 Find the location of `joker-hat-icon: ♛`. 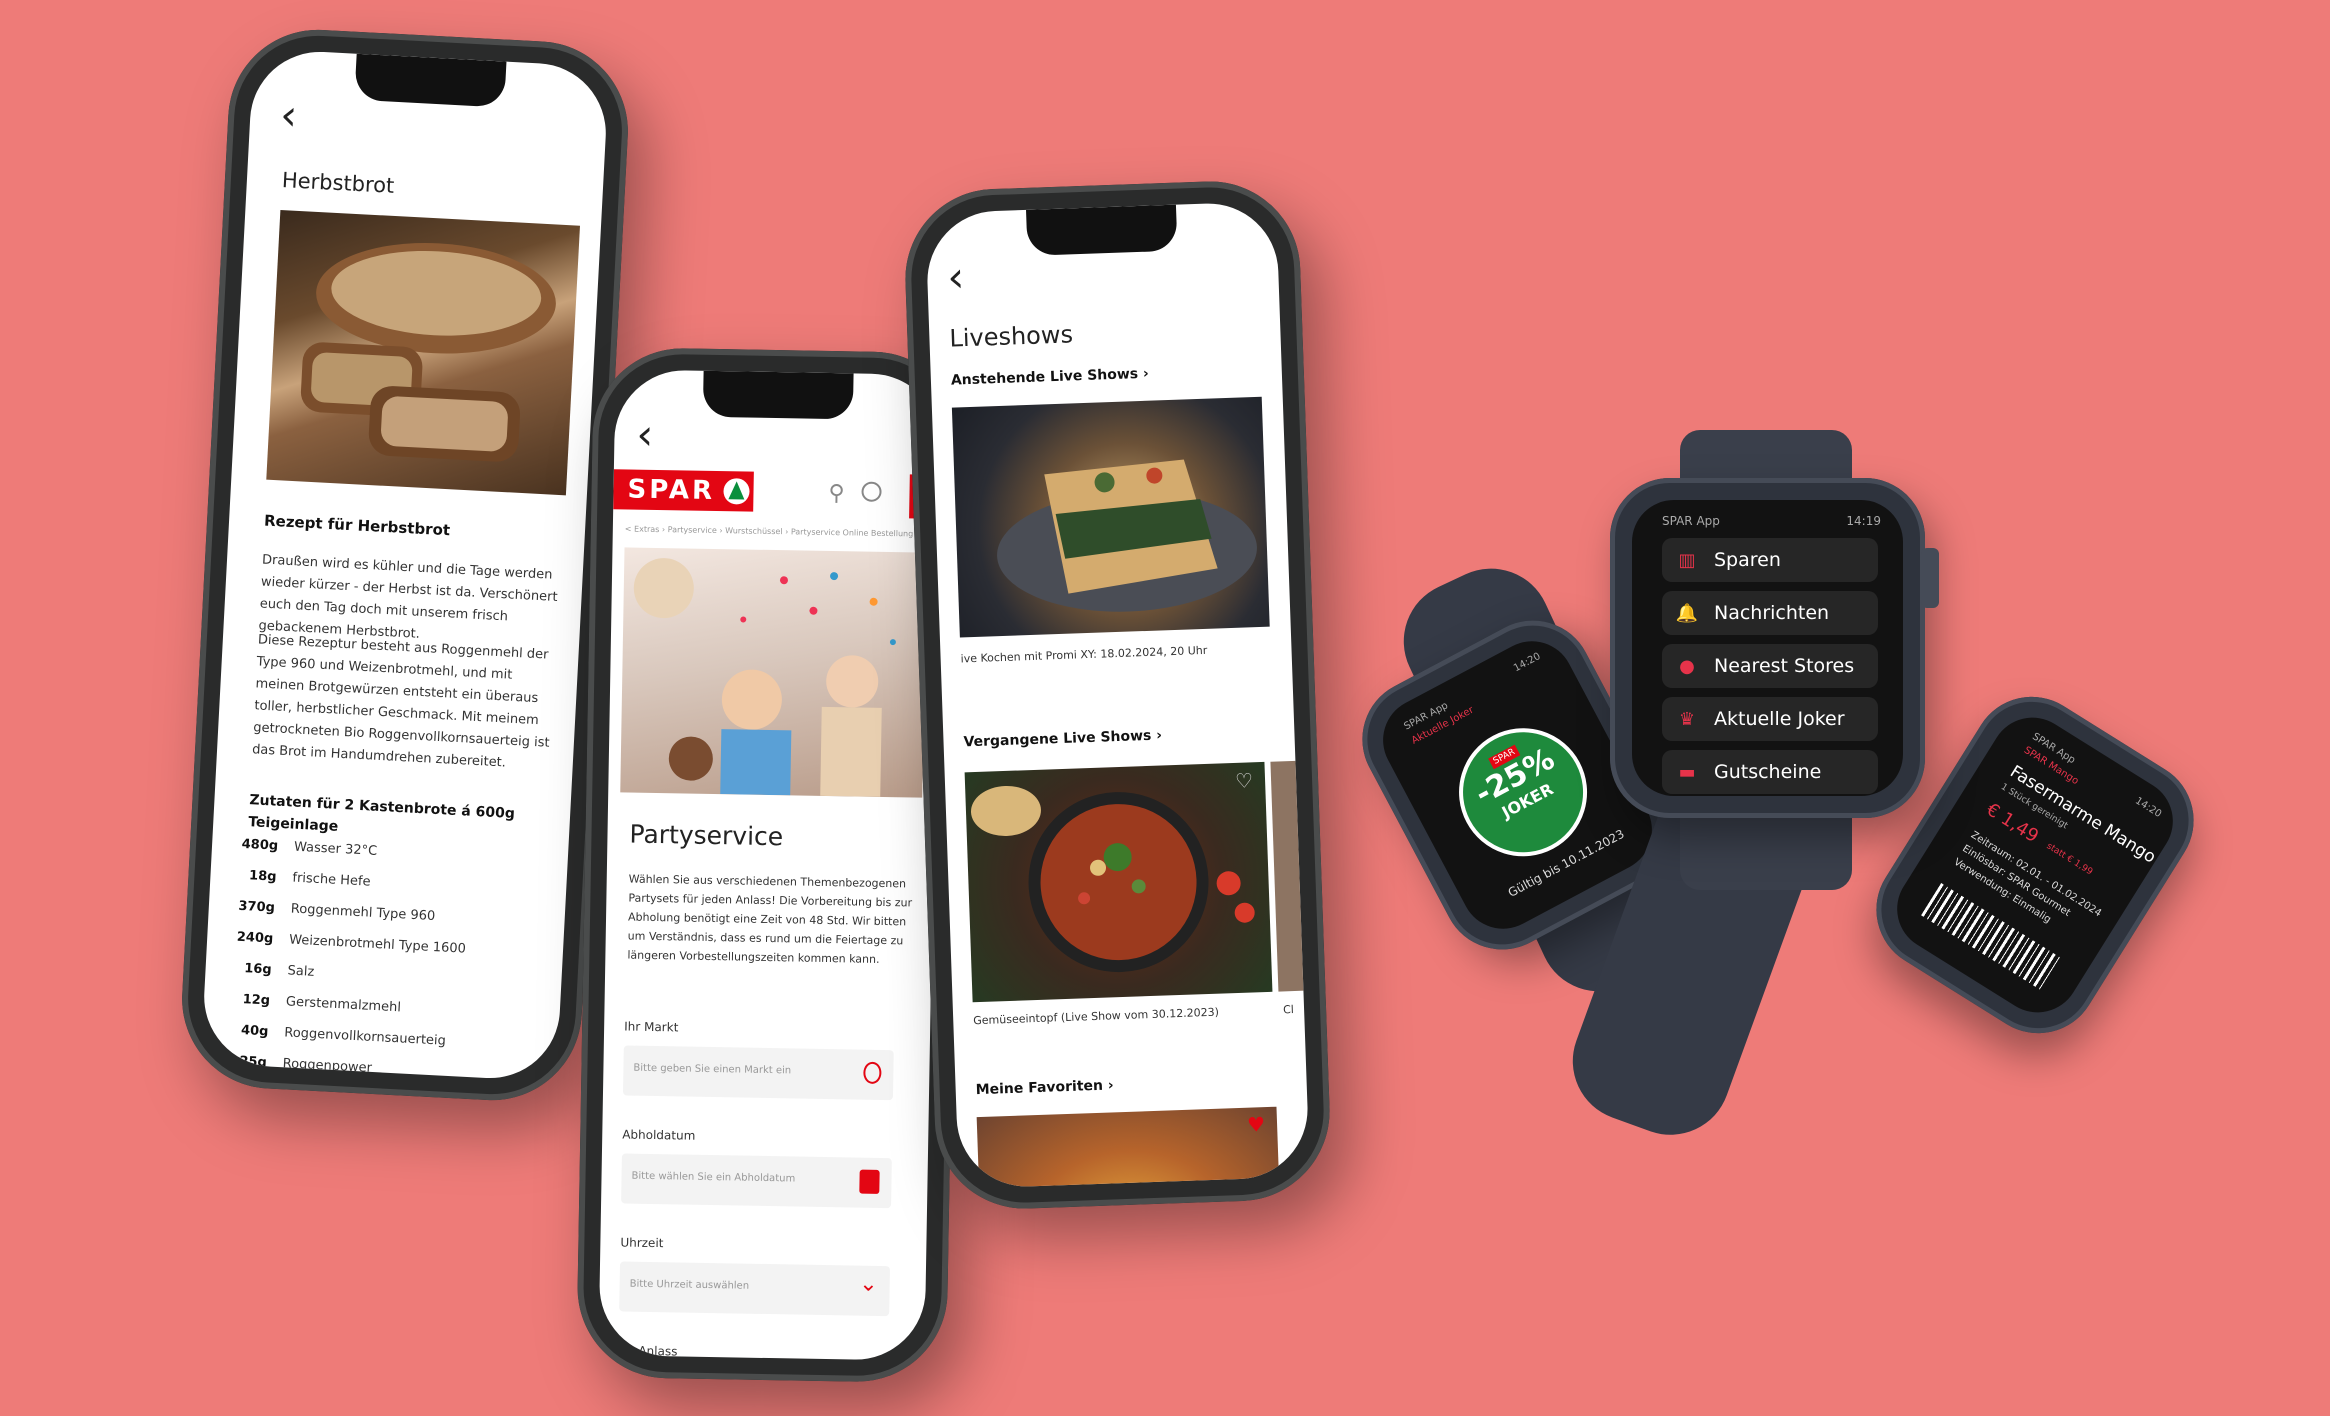

joker-hat-icon: ♛ is located at coordinates (1687, 719).